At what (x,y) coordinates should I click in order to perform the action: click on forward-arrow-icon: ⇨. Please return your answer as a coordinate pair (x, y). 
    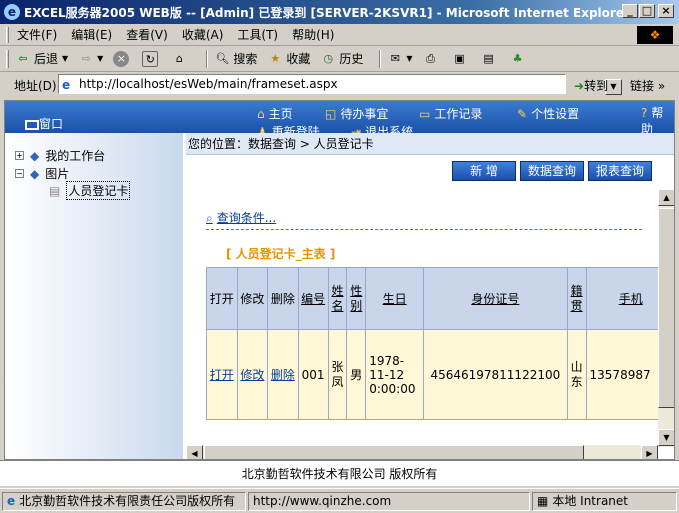
    Looking at the image, I should click on (86, 58).